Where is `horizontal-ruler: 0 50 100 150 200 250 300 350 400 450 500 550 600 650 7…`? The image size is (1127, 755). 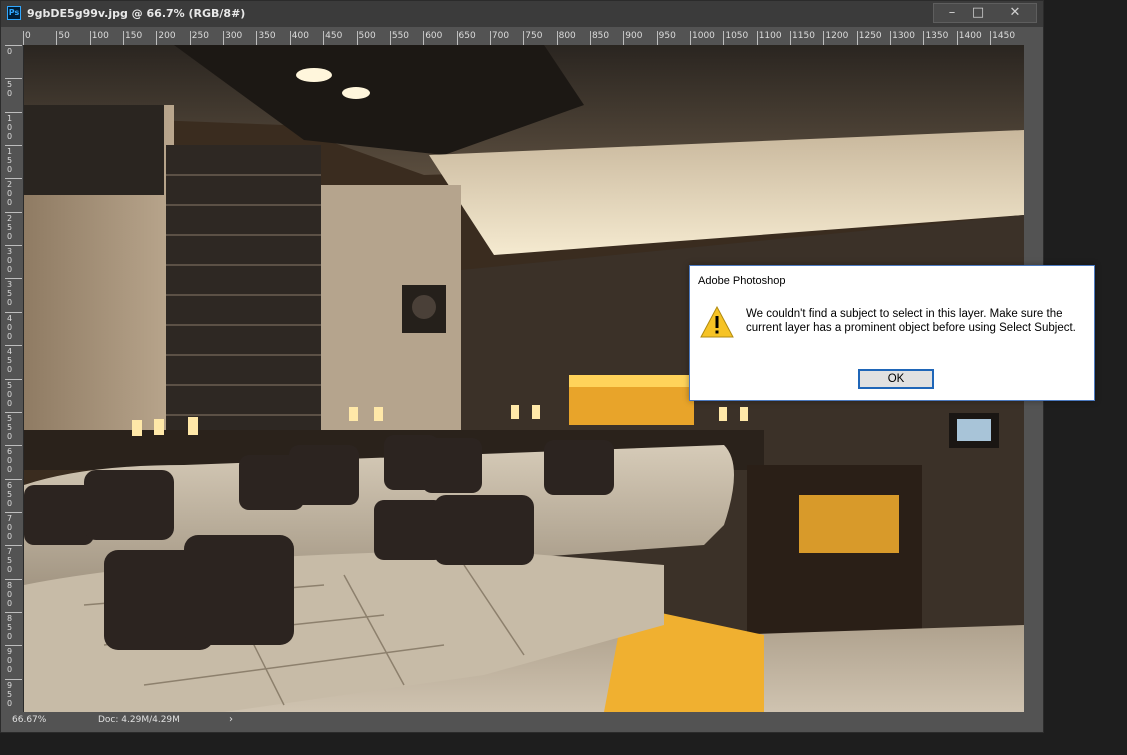
horizontal-ruler: 0 50 100 150 200 250 300 350 400 450 500 550 600 650 7… is located at coordinates (523, 38).